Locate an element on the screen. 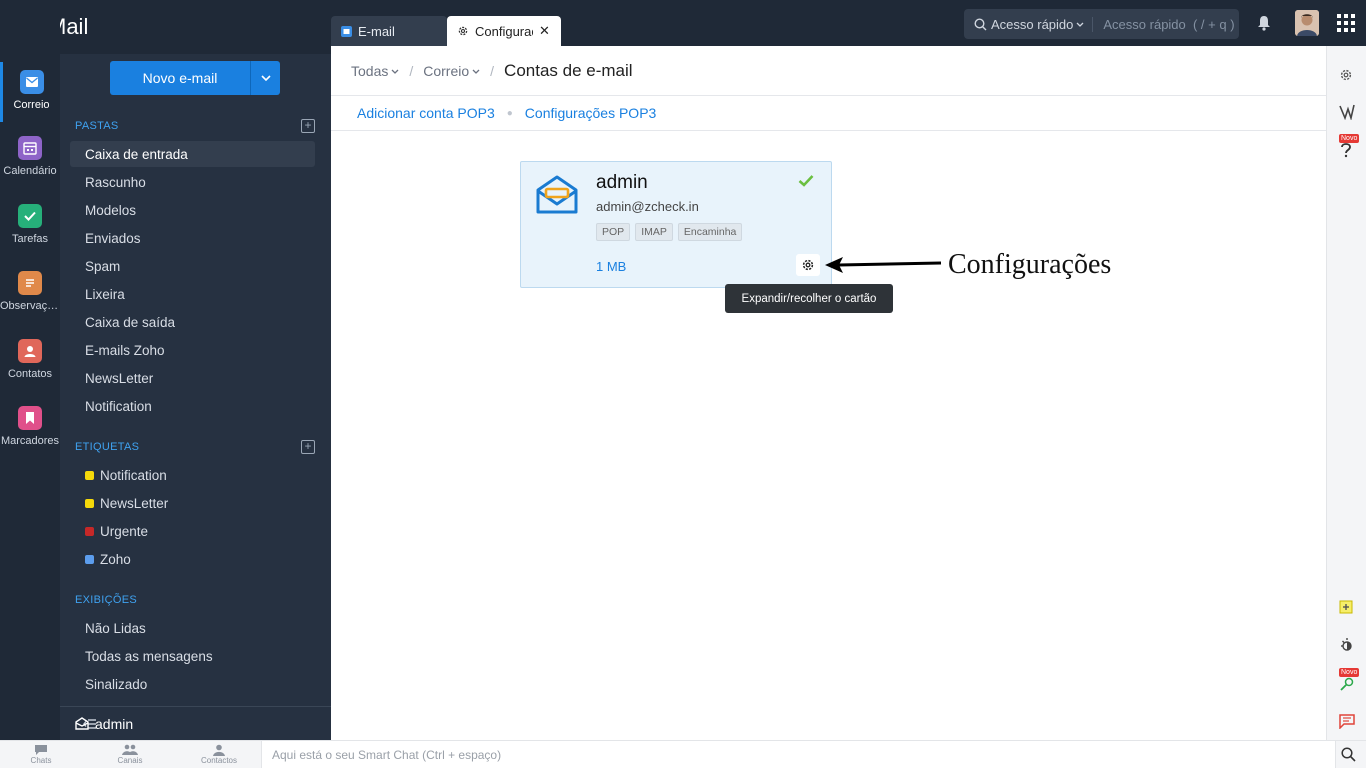  chat-bubble-icon is located at coordinates (41, 750).